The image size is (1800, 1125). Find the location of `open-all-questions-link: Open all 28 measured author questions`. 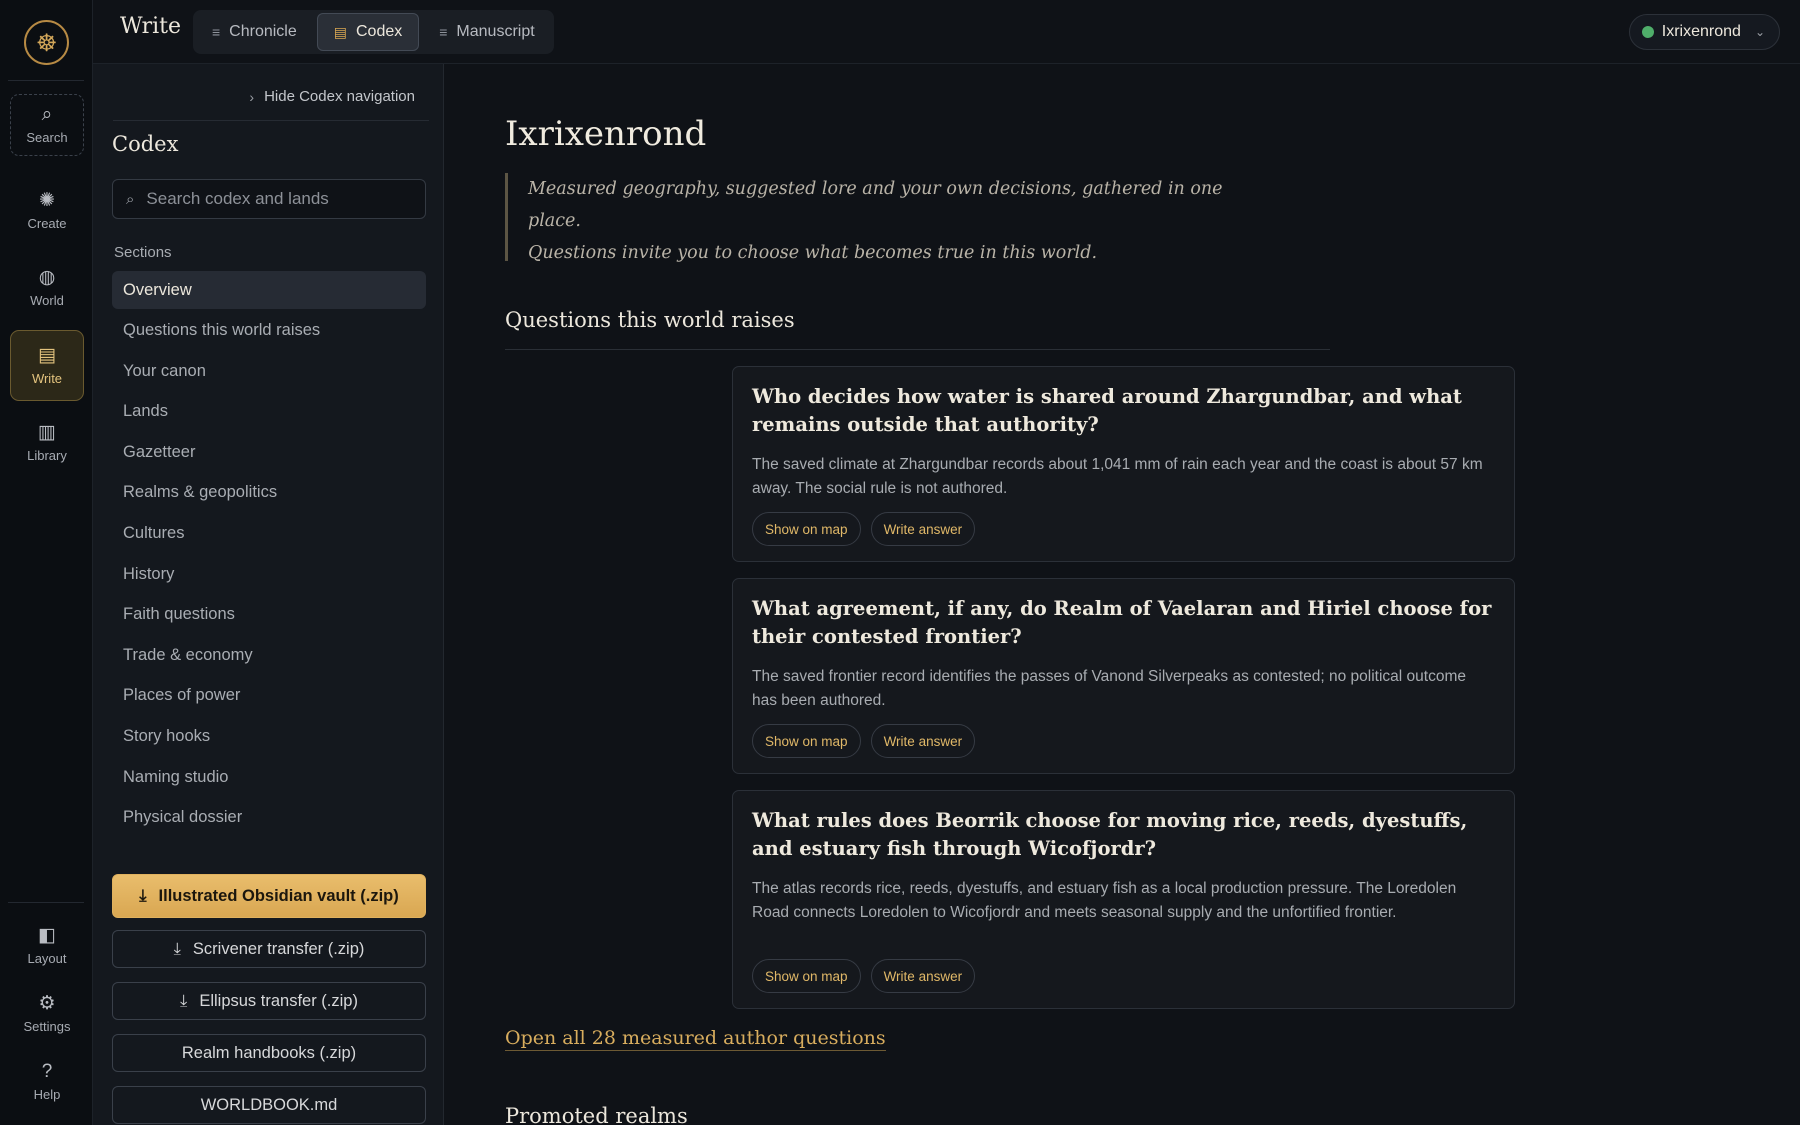

open-all-questions-link: Open all 28 measured author questions is located at coordinates (695, 1039).